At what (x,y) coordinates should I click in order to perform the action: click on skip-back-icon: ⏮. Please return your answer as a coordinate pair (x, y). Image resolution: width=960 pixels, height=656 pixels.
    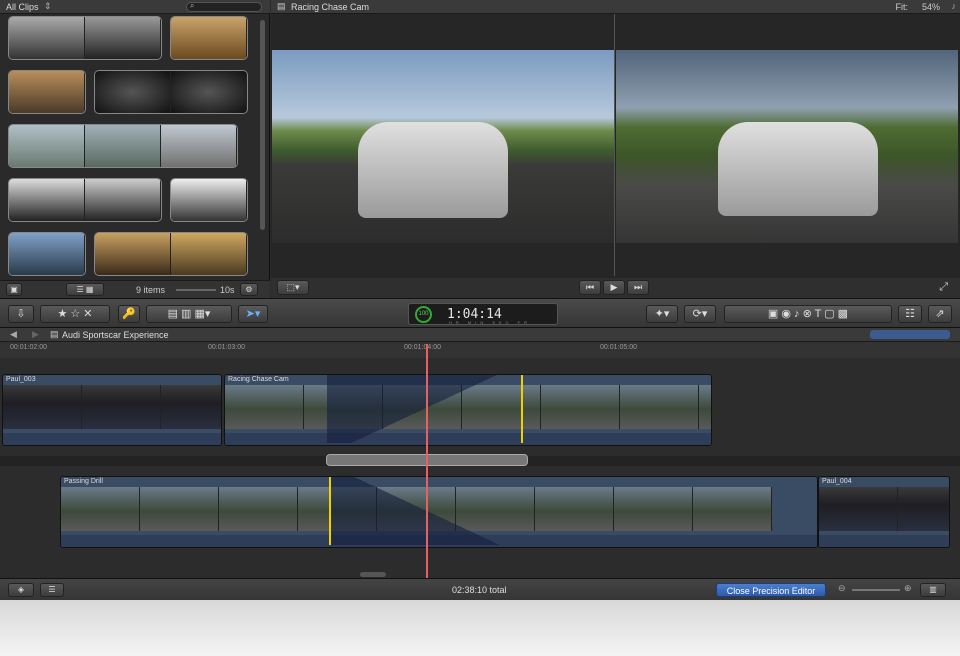
    Looking at the image, I should click on (590, 287).